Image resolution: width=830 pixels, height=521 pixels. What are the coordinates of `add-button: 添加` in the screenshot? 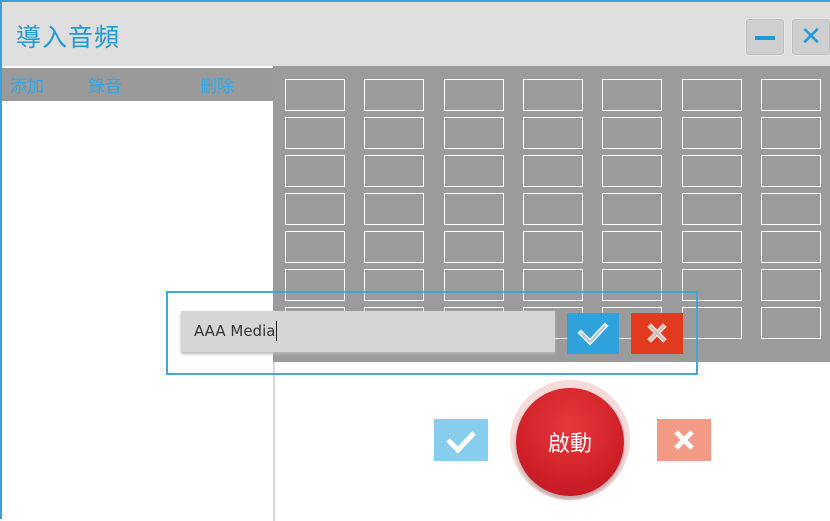 It's located at (27, 87).